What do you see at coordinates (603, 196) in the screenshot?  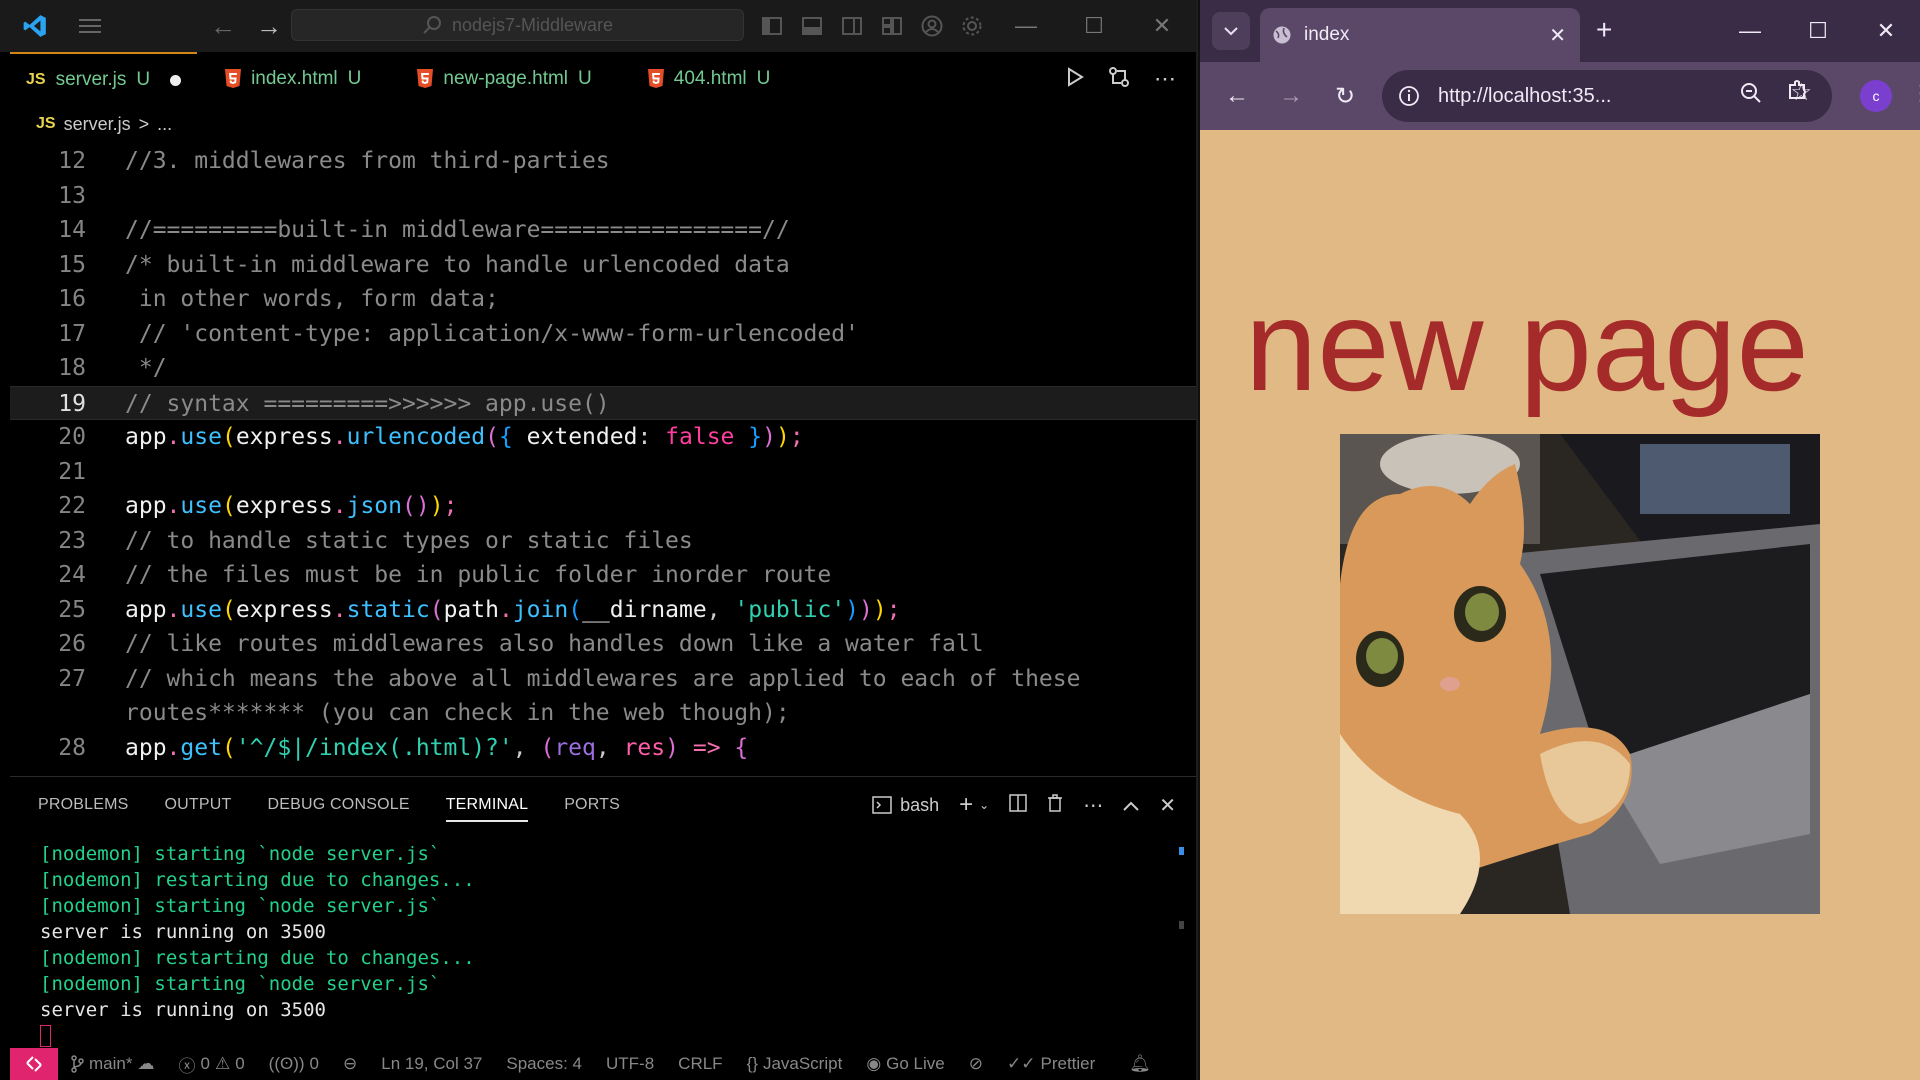 I see `code-line: 13` at bounding box center [603, 196].